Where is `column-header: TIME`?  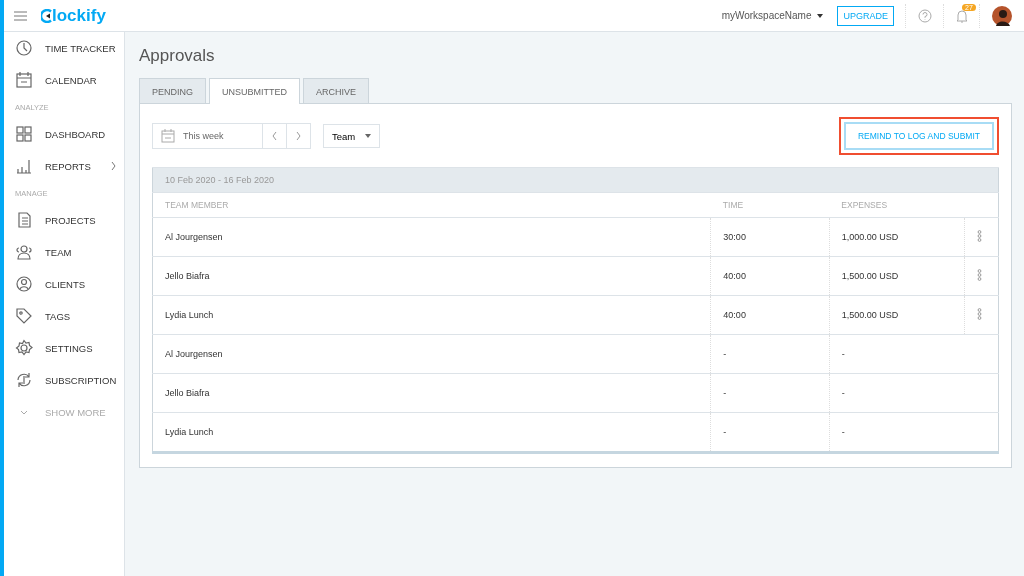 column-header: TIME is located at coordinates (770, 205).